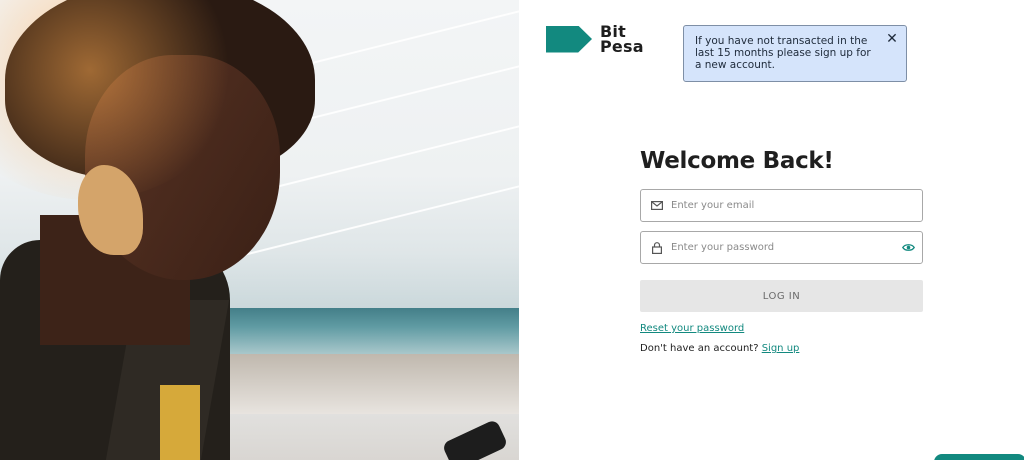 The image size is (1024, 460). Describe the element at coordinates (979, 457) in the screenshot. I see `chat-widget-tab` at that location.